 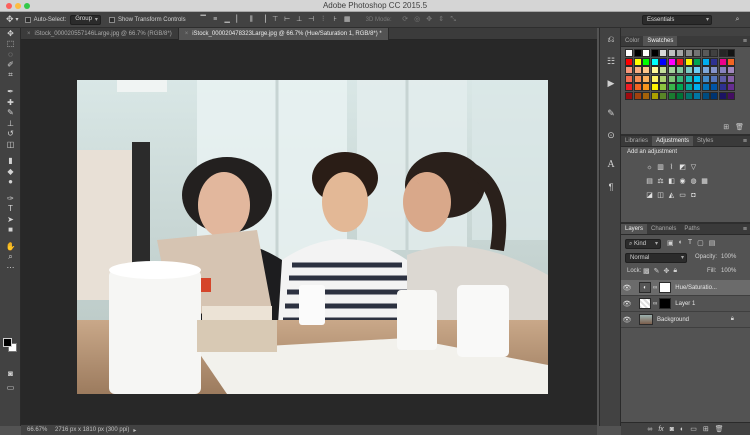 What do you see at coordinates (453, 19) in the screenshot?
I see `3d-scale-icon: ⤡` at bounding box center [453, 19].